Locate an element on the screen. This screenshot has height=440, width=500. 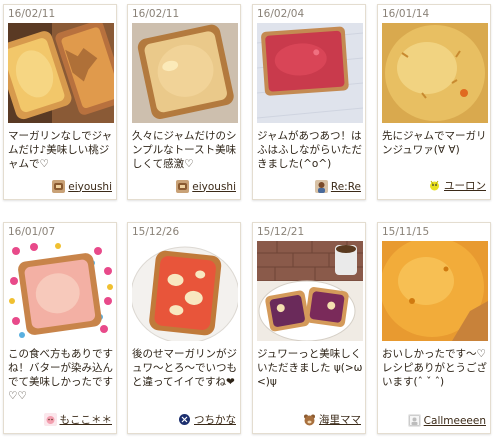
card-date: 16/01/07 is located at coordinates (32, 232).